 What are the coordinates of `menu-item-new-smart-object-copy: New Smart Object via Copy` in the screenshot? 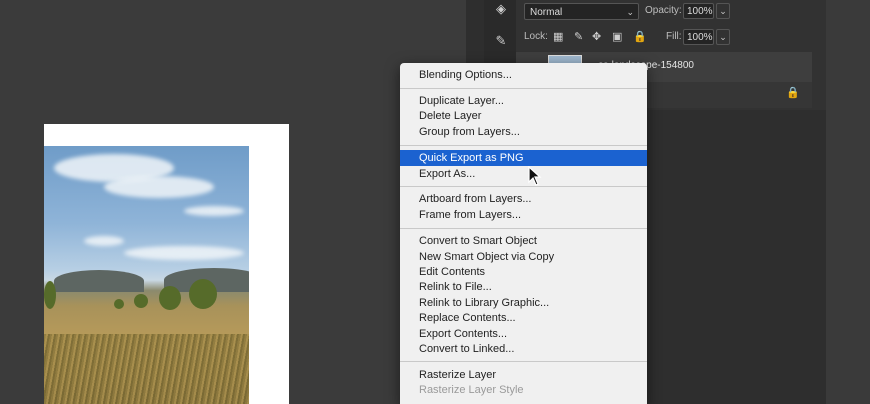 It's located at (523, 257).